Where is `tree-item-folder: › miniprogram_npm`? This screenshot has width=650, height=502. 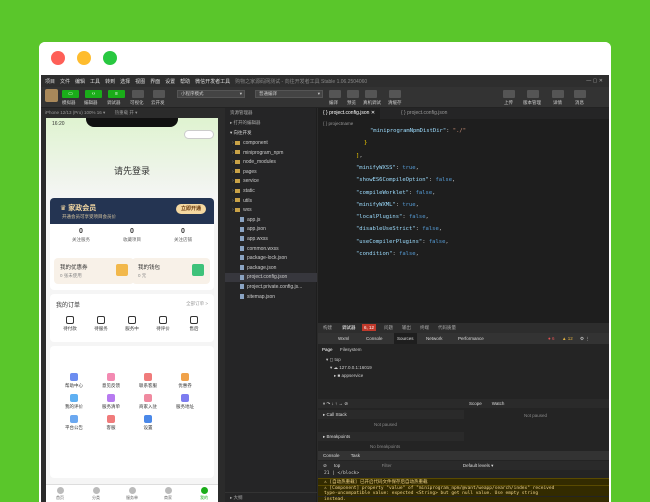
tree-item-folder: › miniprogram_npm is located at coordinates (271, 153).